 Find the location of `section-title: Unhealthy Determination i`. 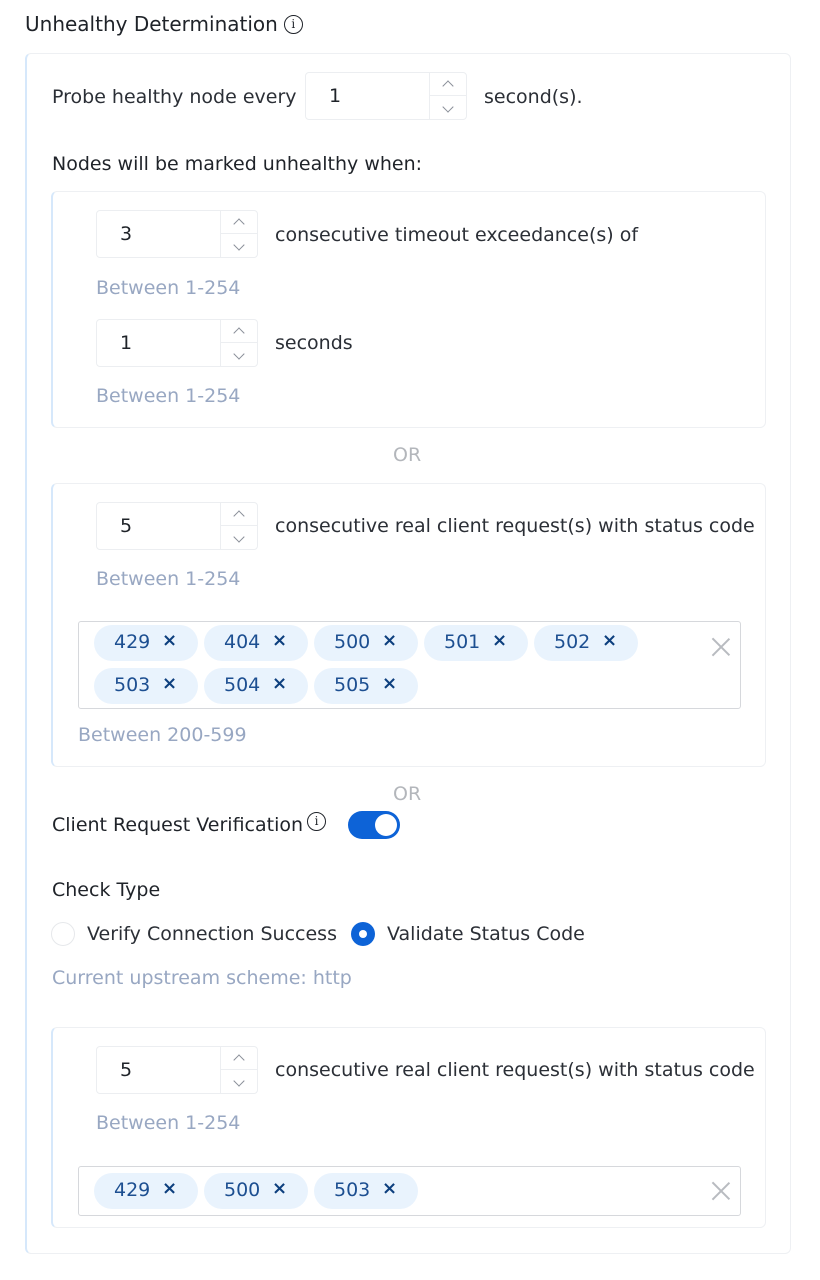

section-title: Unhealthy Determination i is located at coordinates (164, 24).